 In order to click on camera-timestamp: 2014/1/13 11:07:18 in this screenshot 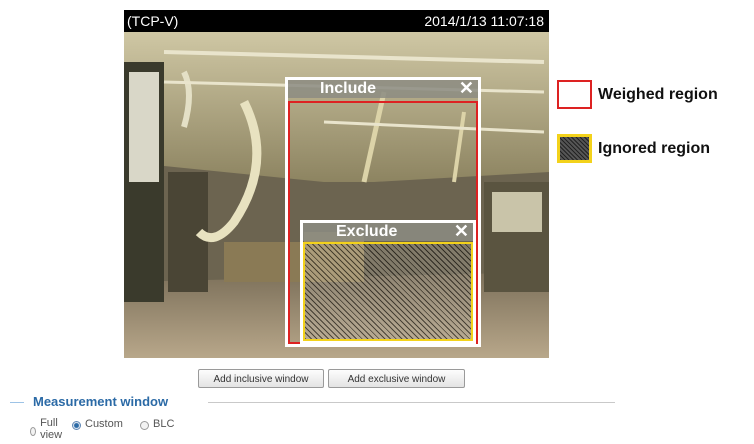, I will do `click(484, 21)`.